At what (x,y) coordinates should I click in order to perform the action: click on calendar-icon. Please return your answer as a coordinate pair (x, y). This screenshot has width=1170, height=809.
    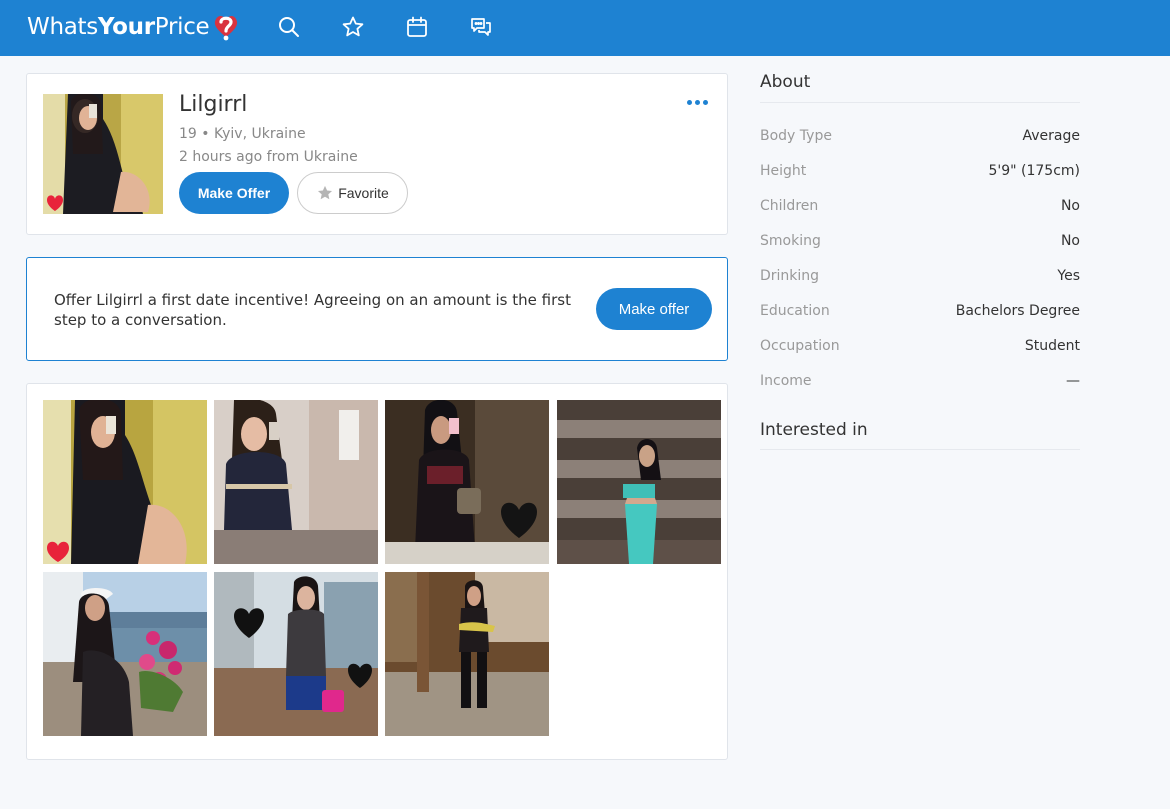
    Looking at the image, I should click on (417, 27).